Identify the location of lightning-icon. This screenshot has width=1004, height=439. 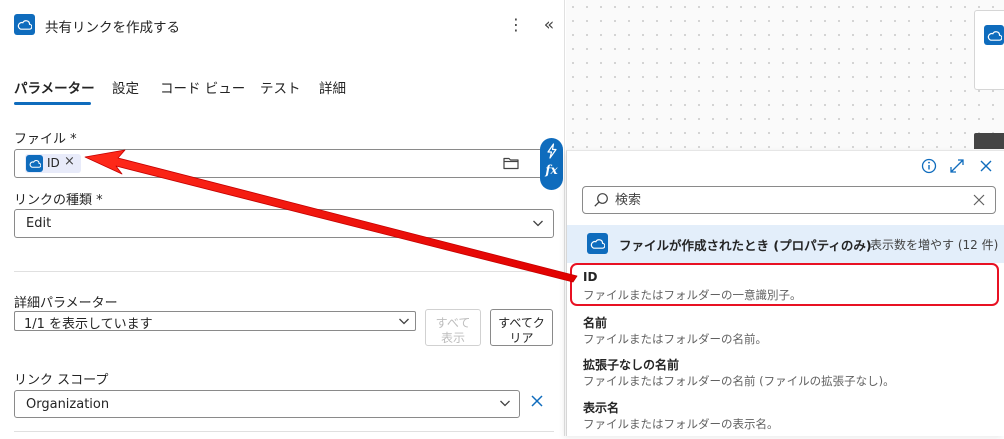
(552, 151).